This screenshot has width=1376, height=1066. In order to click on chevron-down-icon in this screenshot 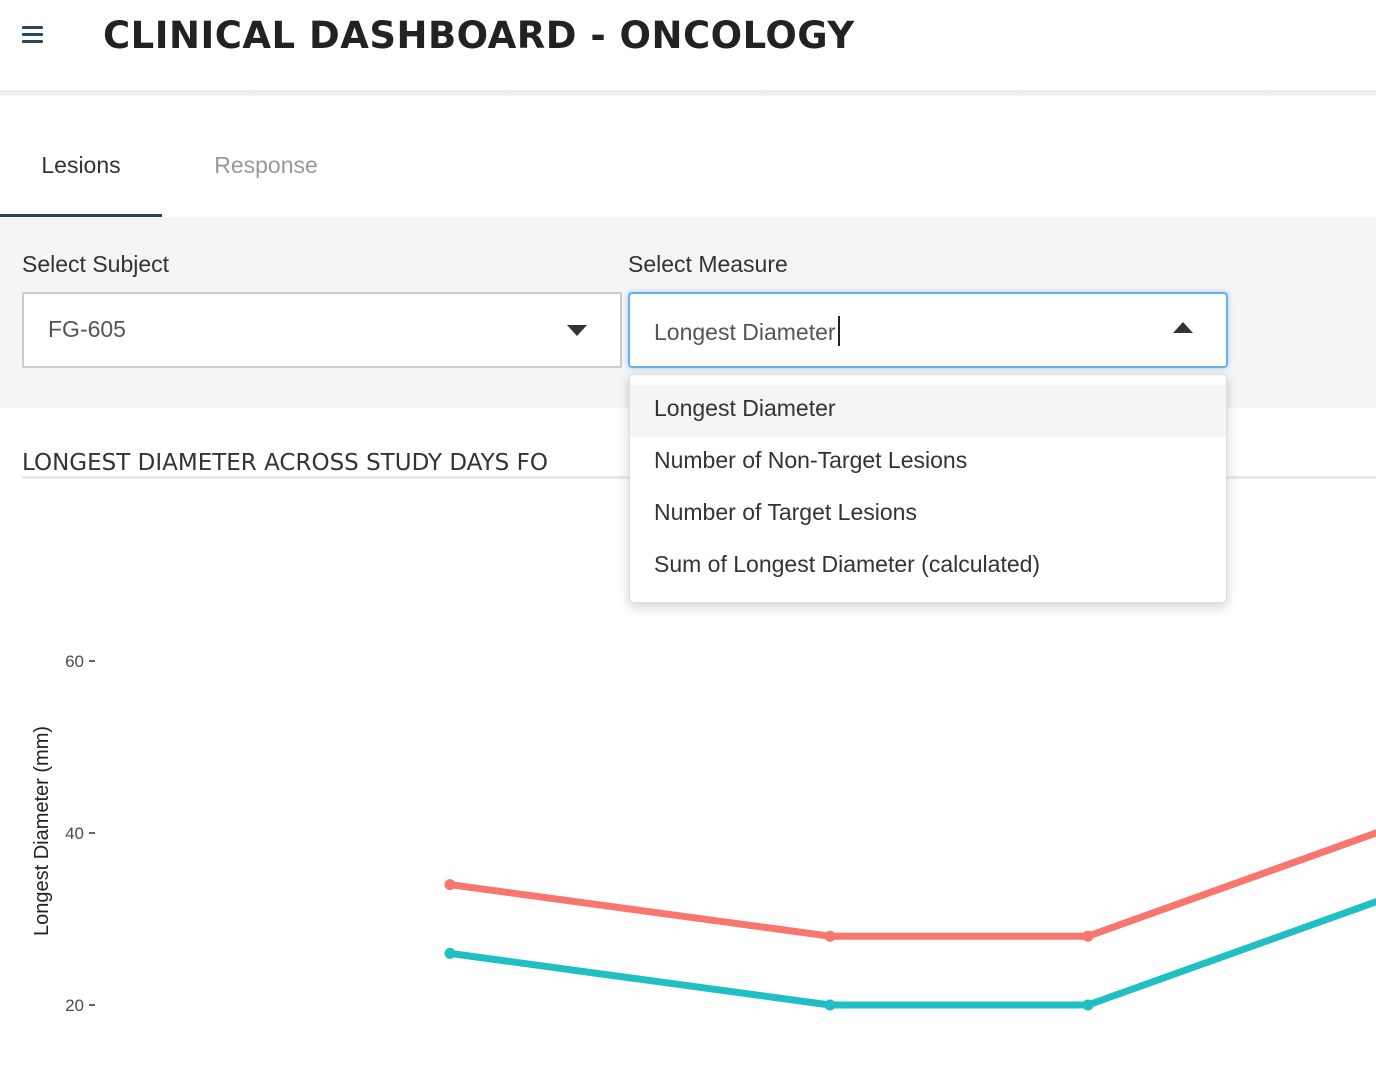, I will do `click(577, 330)`.